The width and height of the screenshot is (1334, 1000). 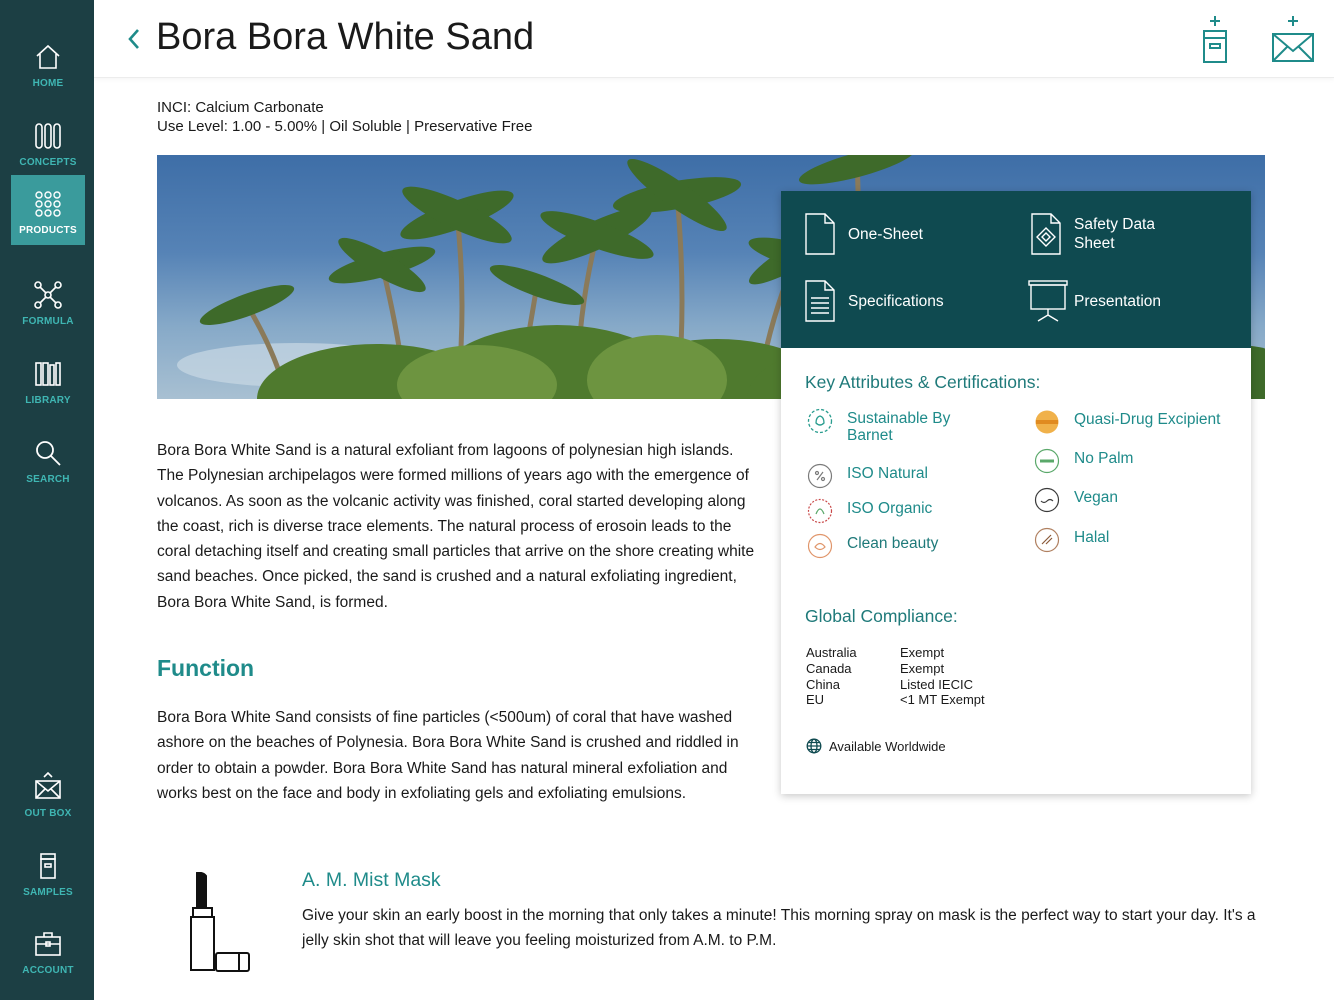 I want to click on nav-label: LIBRARY, so click(x=48, y=400).